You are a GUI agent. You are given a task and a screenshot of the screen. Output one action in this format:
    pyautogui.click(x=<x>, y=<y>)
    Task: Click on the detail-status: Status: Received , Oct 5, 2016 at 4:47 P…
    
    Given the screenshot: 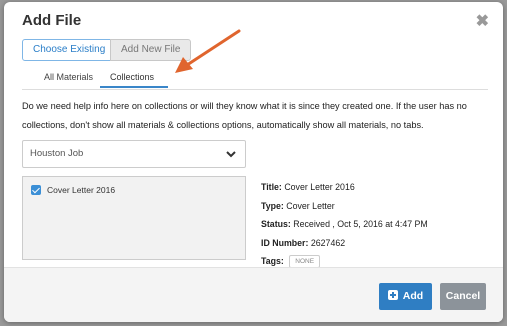 What is the action you would take?
    pyautogui.click(x=344, y=224)
    